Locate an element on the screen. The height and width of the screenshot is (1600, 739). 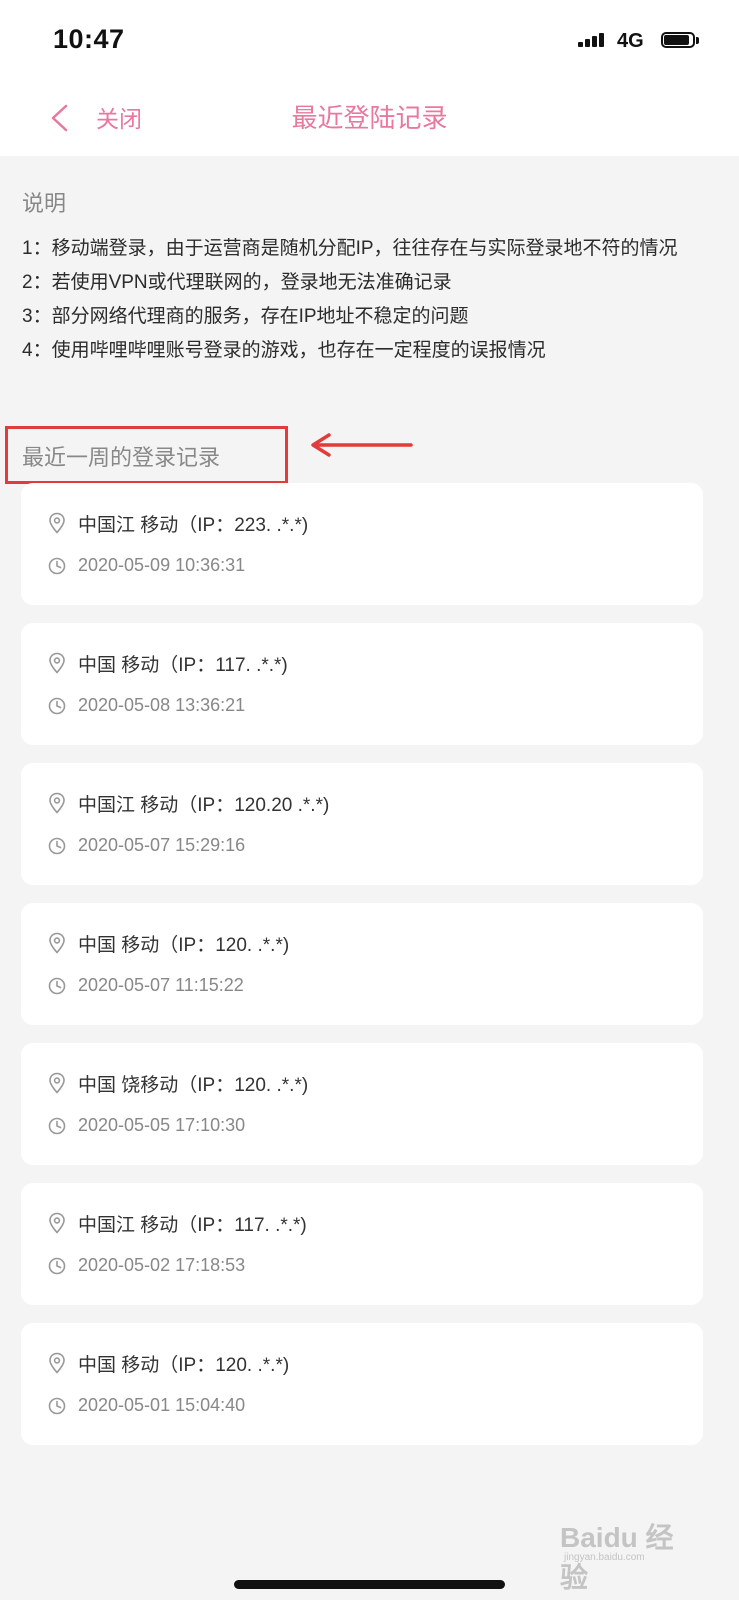
list-item: 中国 移动（IP：120. .*.*) 2020-05-07 11:15:22 is located at coordinates (362, 964).